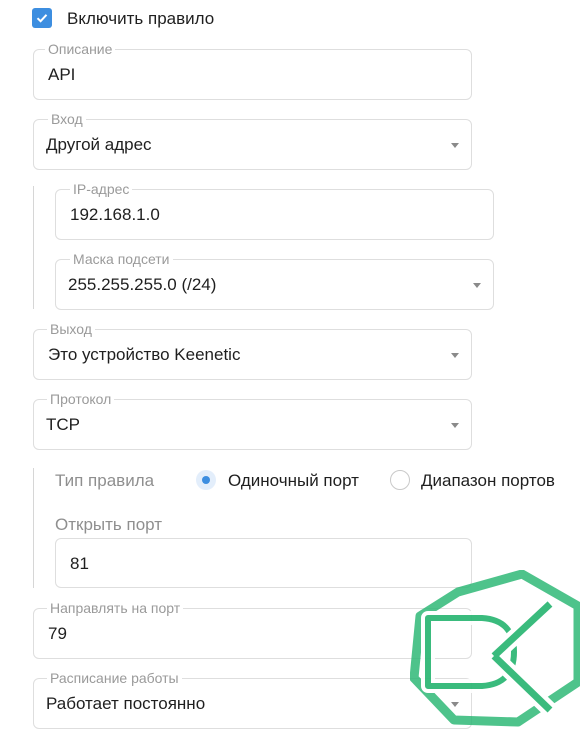  Describe the element at coordinates (57, 633) in the screenshot. I see `forward-port-value: 79` at that location.